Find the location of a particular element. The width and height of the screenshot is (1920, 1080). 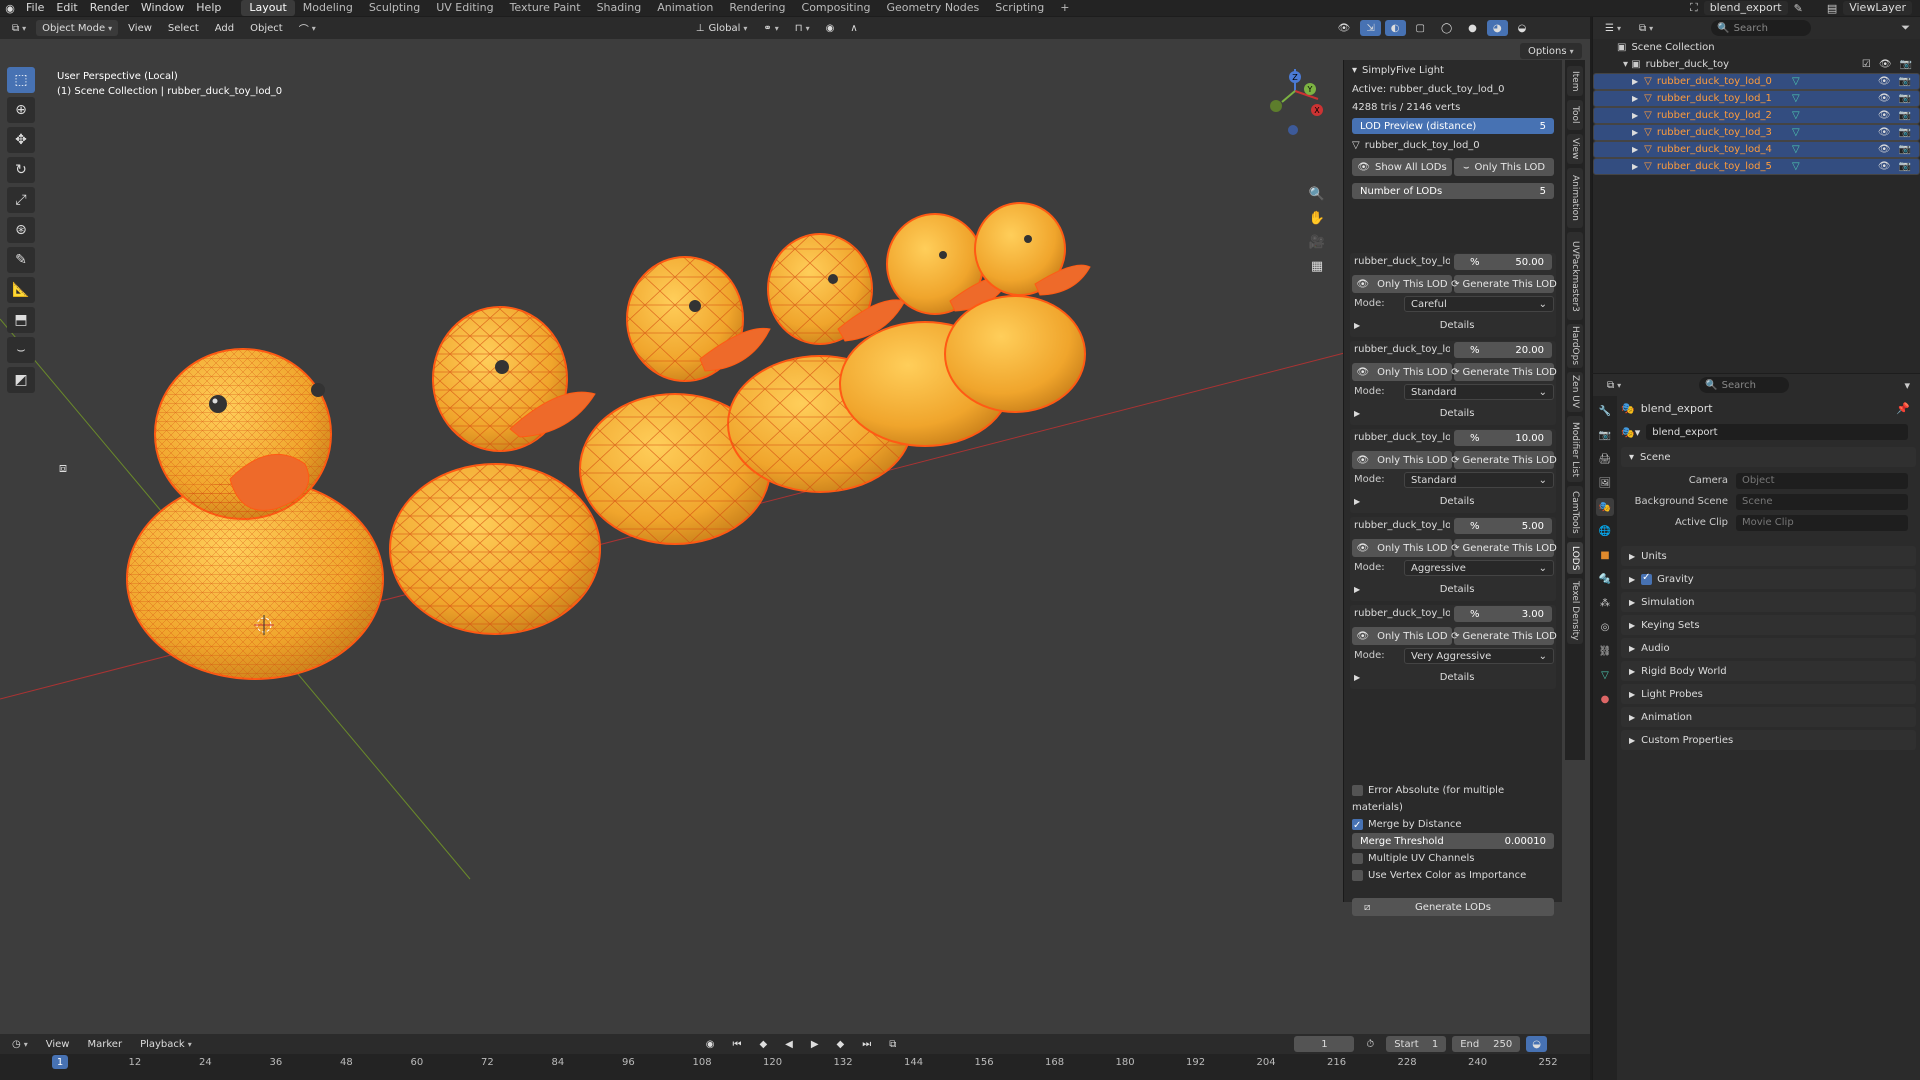

scene-props-icon: 🎭 is located at coordinates (1605, 507).